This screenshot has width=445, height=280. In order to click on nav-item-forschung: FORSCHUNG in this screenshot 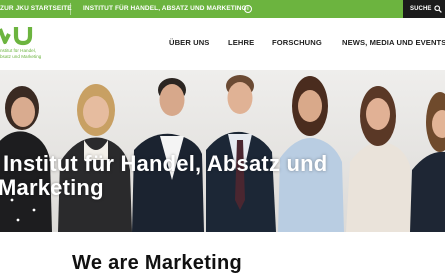, I will do `click(297, 42)`.